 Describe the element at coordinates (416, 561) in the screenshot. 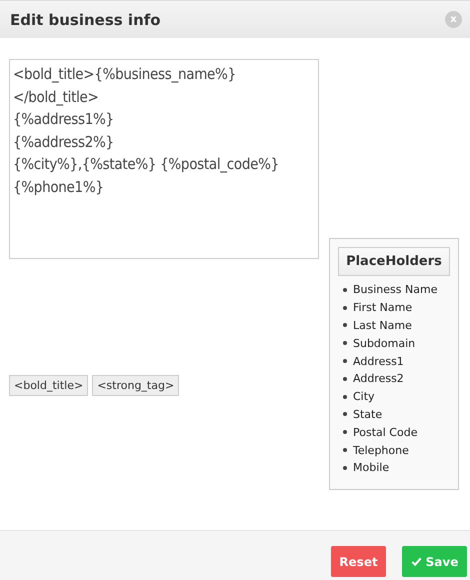

I see `check-icon` at that location.